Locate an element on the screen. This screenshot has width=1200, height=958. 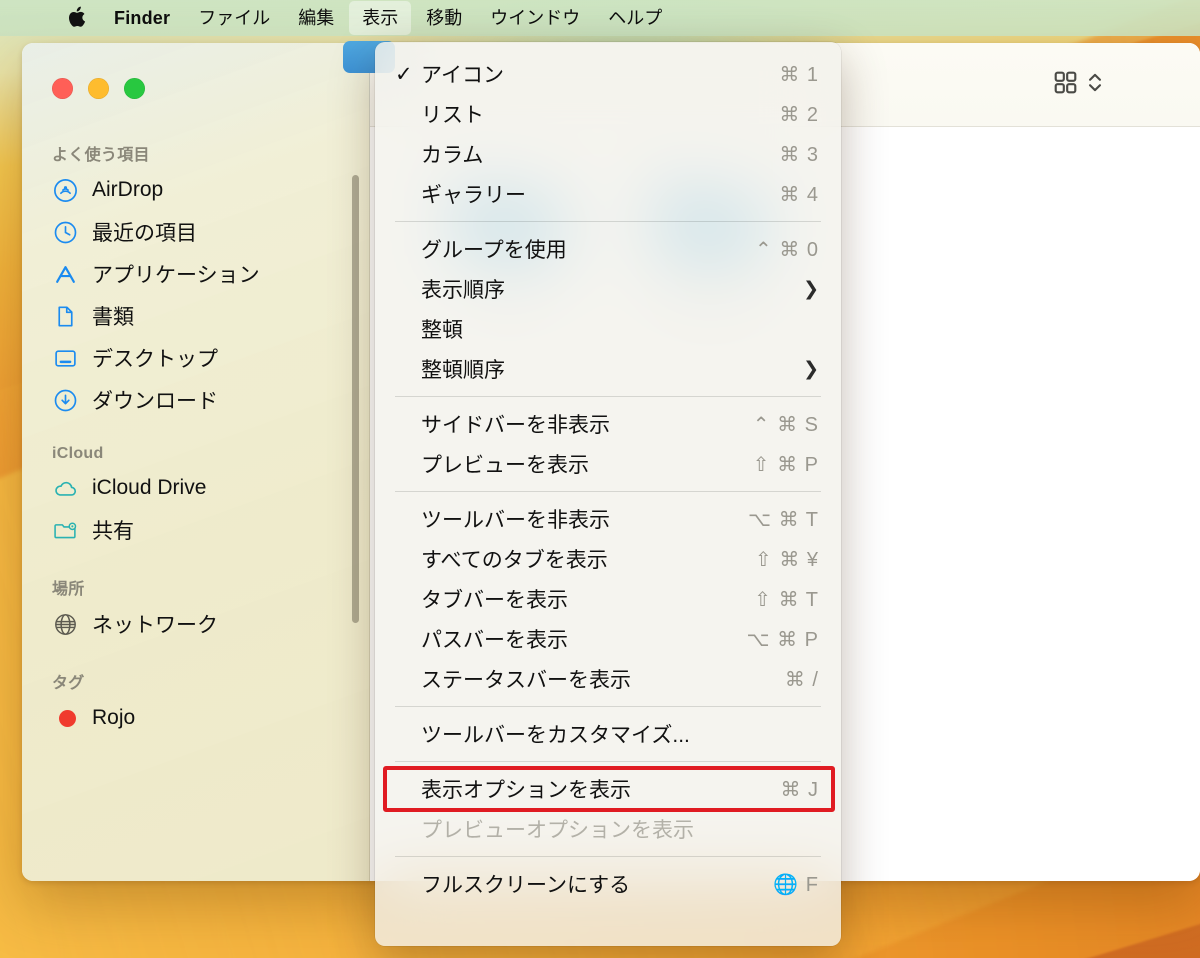
menu-item-hide-sidebar: サイドバーを非表示 ⌃ ⌘ S is located at coordinates (608, 424).